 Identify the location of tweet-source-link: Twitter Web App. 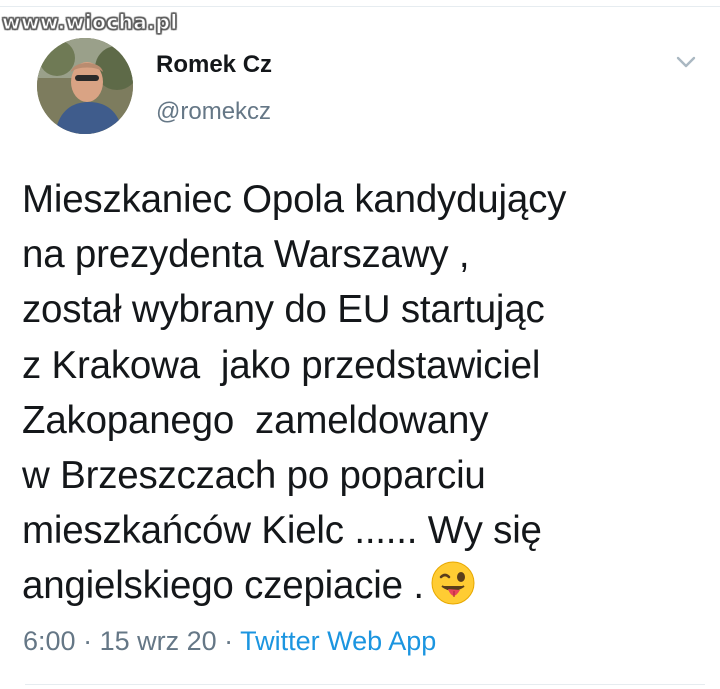
(338, 641).